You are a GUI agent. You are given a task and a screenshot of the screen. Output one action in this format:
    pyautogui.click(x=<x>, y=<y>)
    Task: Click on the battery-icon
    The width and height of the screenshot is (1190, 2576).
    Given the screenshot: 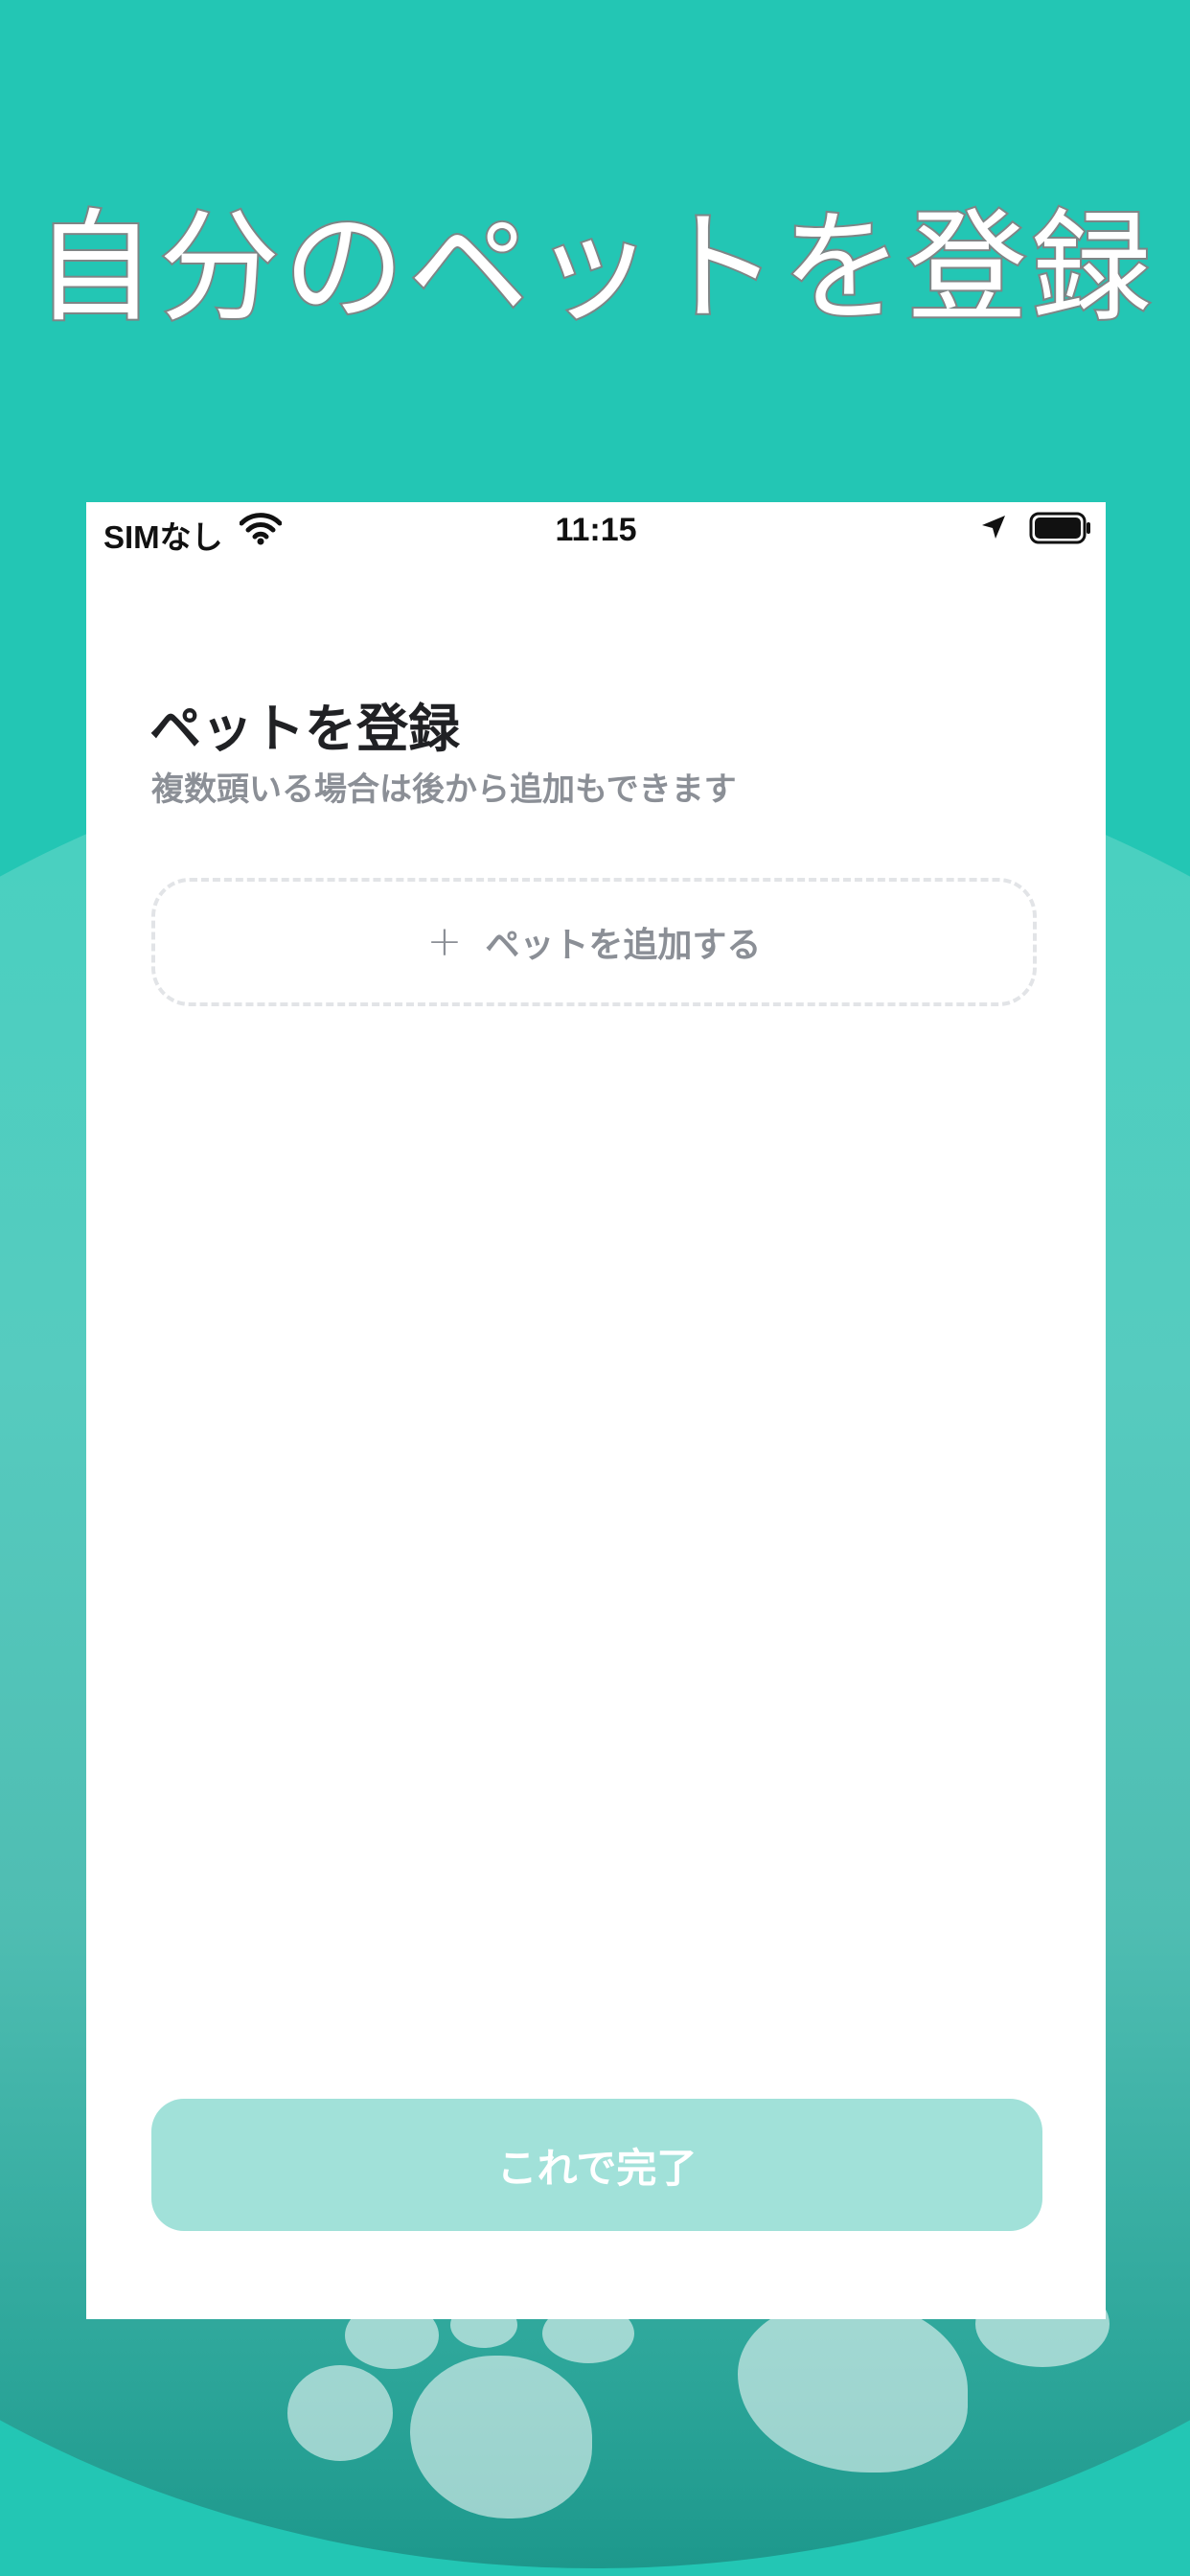 What is the action you would take?
    pyautogui.click(x=1061, y=530)
    